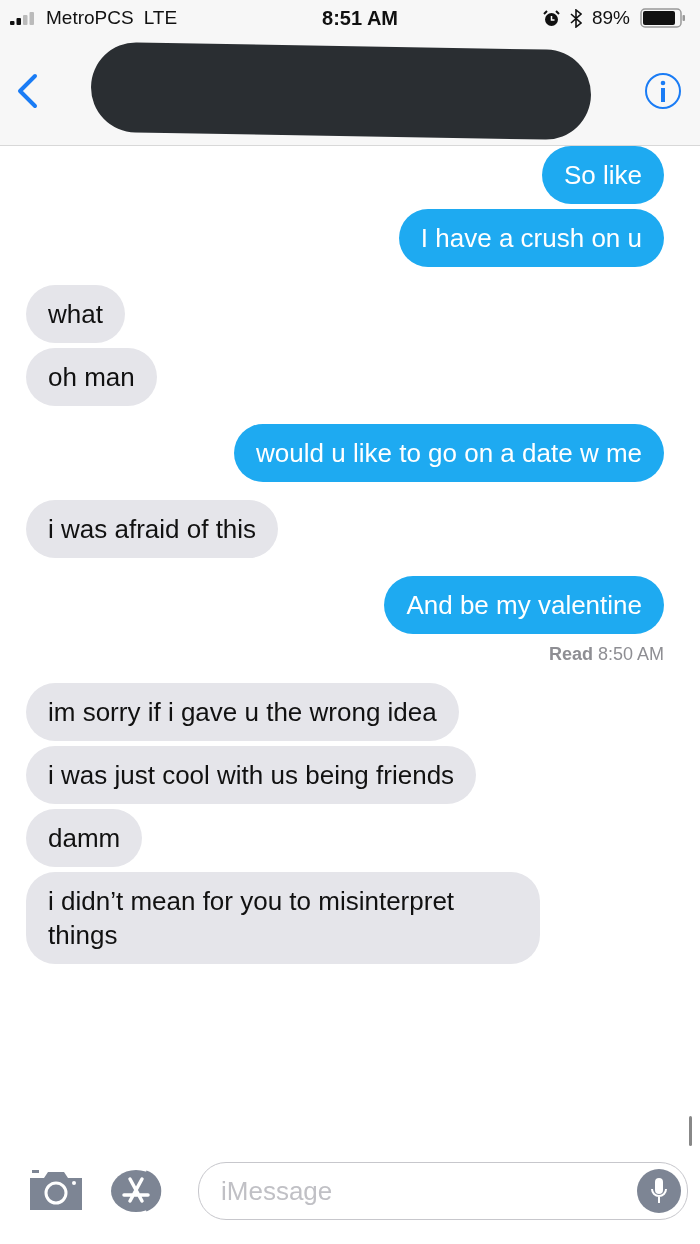 This screenshot has height=1244, width=700. What do you see at coordinates (606, 654) in the screenshot?
I see `read-receipt: Read 8:50 AM` at bounding box center [606, 654].